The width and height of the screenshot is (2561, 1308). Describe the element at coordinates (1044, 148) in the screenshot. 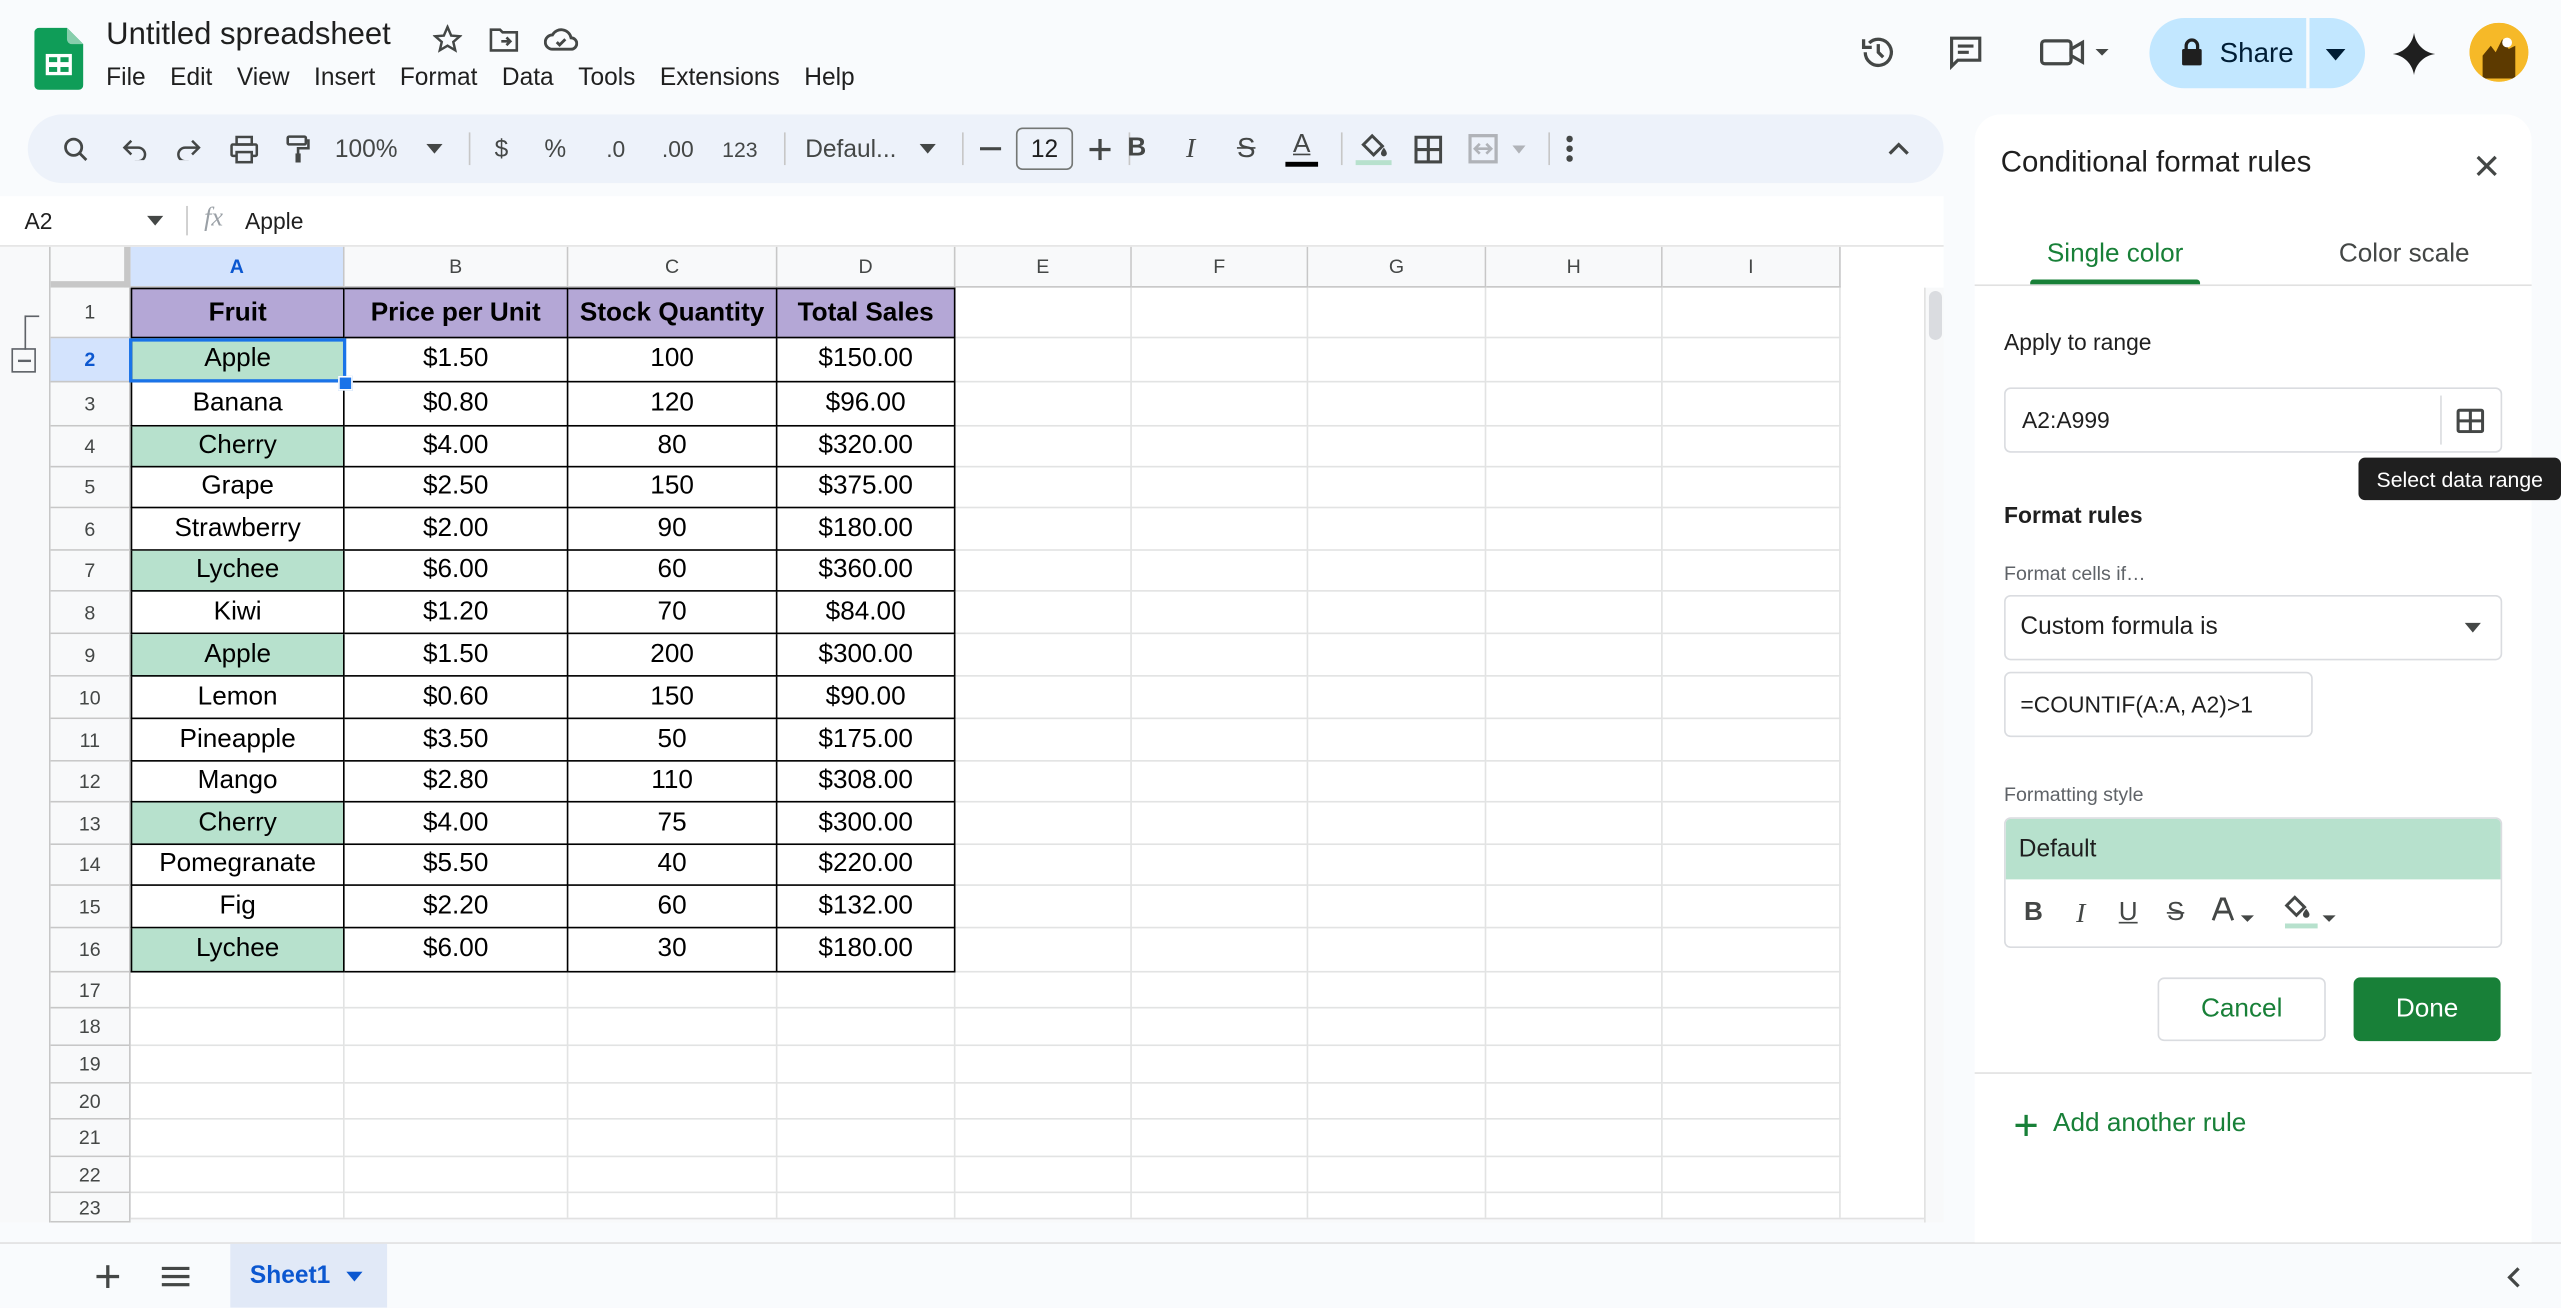

I see `font-size-input: 12` at that location.